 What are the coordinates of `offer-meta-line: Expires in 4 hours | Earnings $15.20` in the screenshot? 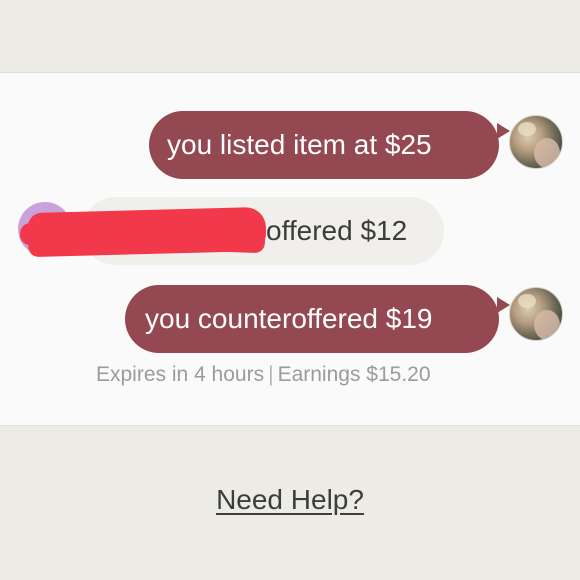 It's located at (290, 375).